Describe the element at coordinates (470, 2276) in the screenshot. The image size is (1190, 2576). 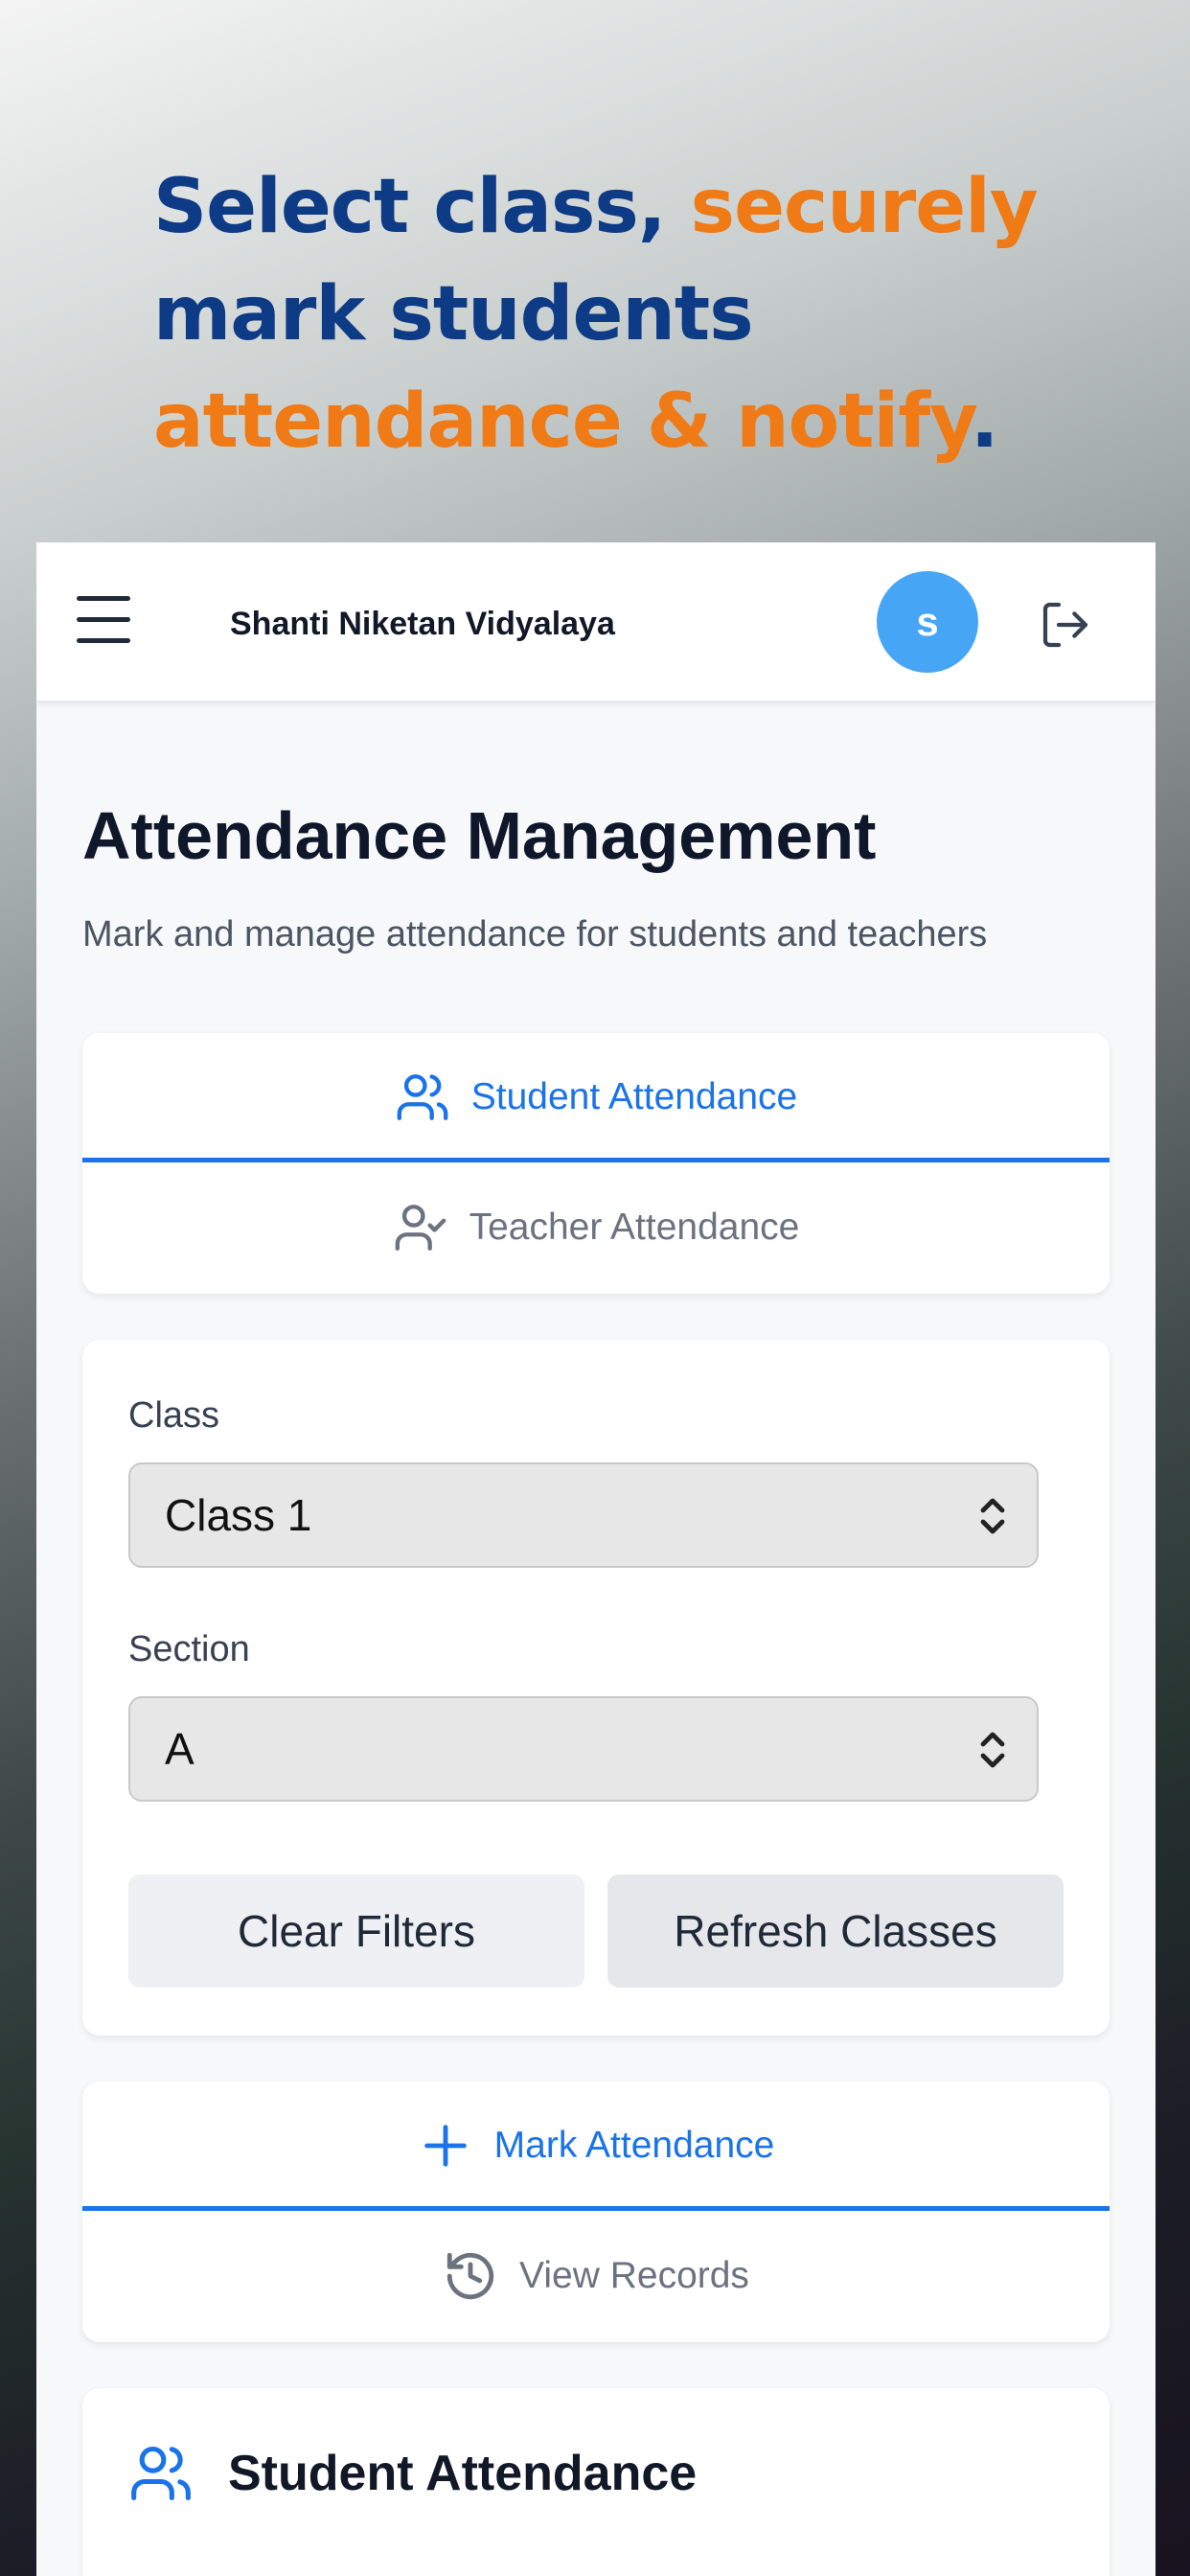
I see `history-icon` at that location.